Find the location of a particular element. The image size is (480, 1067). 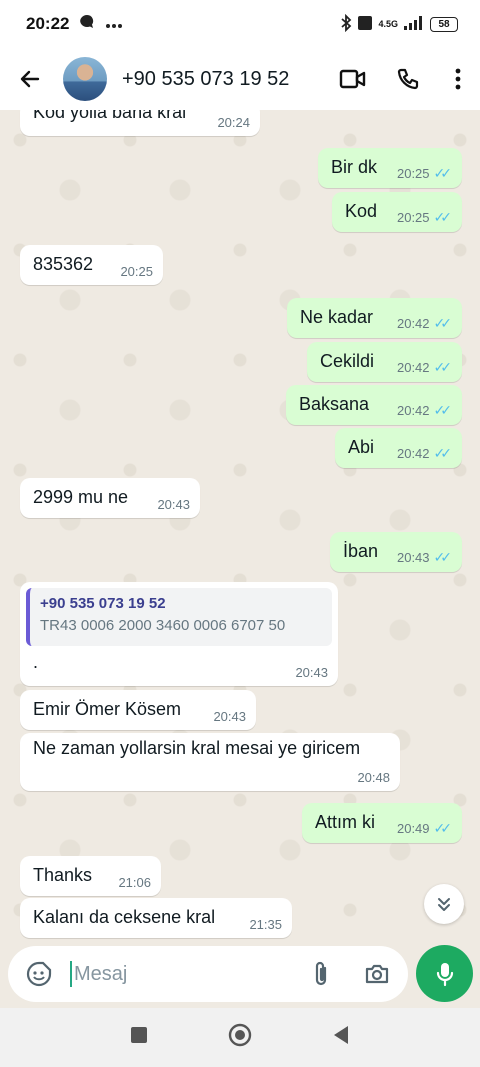

message-text: Abi is located at coordinates (361, 447).